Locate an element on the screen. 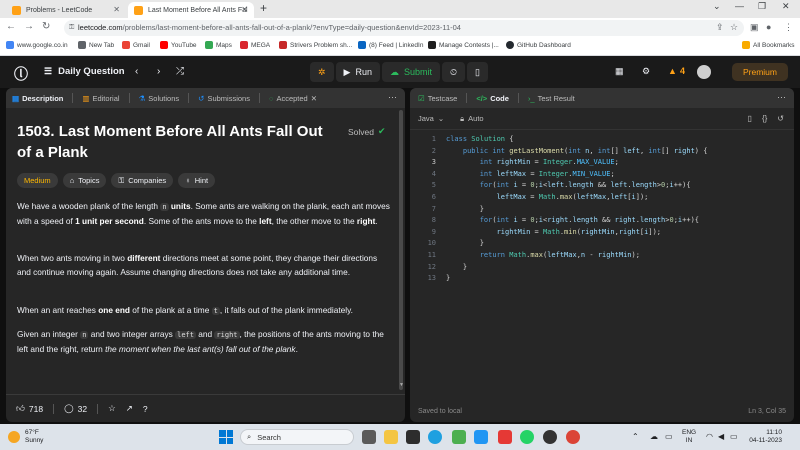 Image resolution: width=800 pixels, height=450 pixels. new-tab-icon: + is located at coordinates (263, 8).